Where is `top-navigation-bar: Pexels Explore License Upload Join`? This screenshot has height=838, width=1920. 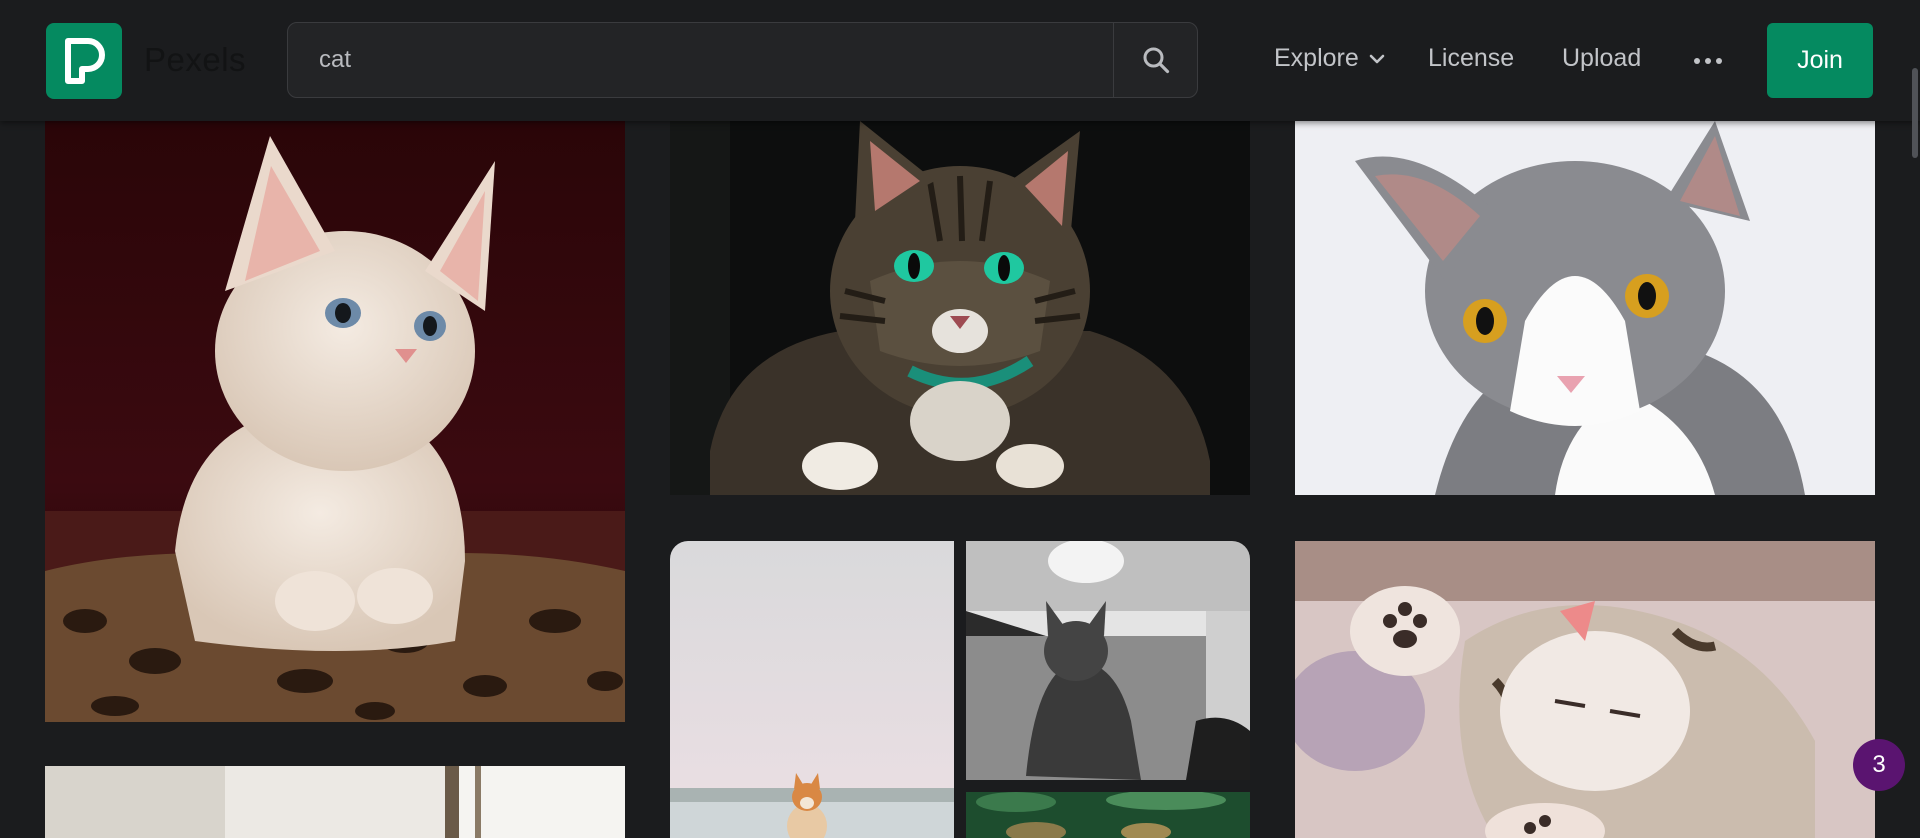
top-navigation-bar: Pexels Explore License Upload Join is located at coordinates (960, 60).